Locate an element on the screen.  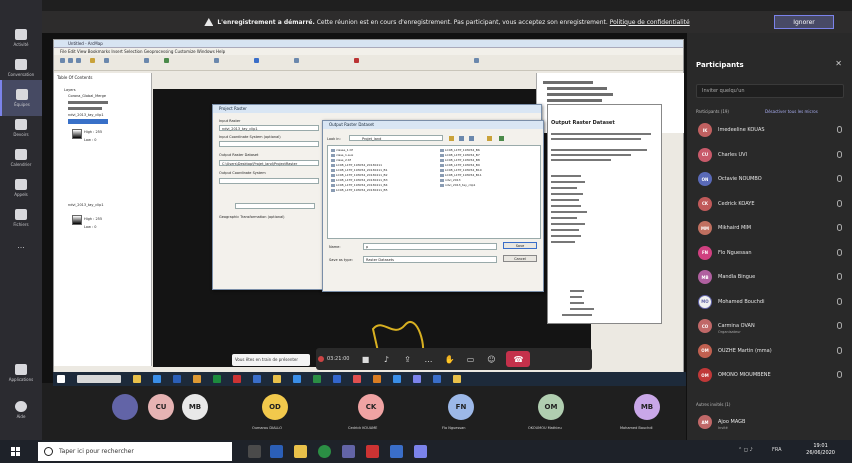
file-item: LC08_L1TP_193054_20130411_B4 is located at coordinates (359, 185).